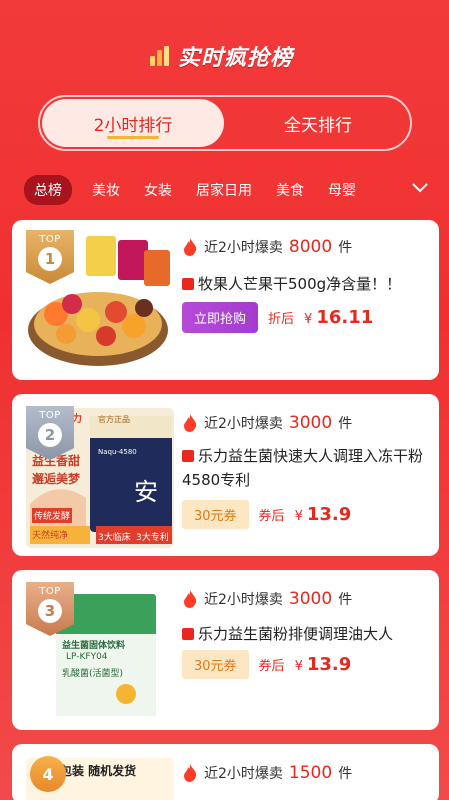 Image resolution: width=449 pixels, height=800 pixels. I want to click on rank-number: 3, so click(50, 611).